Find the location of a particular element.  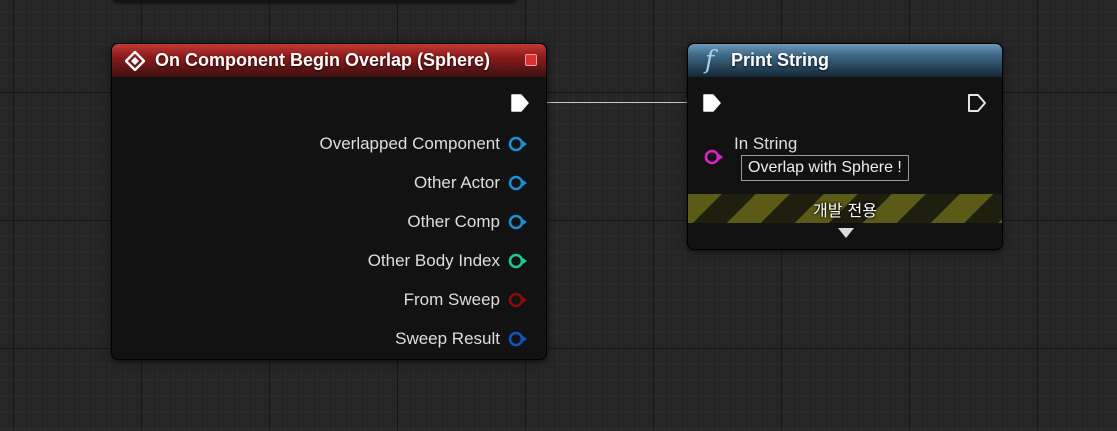

event-diamond-icon is located at coordinates (135, 61).